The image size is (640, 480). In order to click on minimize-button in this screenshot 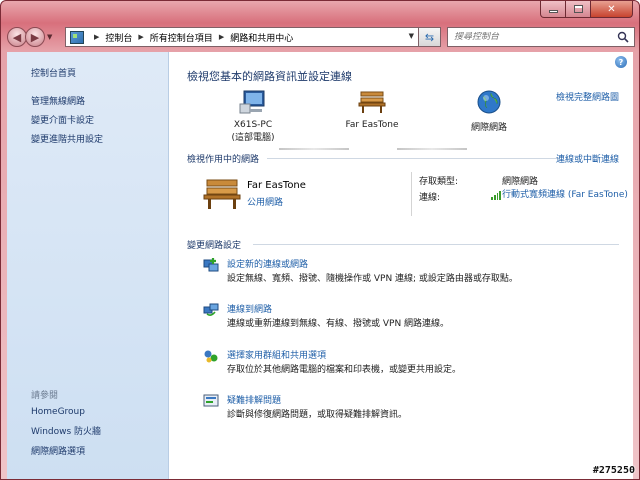, I will do `click(553, 9)`.